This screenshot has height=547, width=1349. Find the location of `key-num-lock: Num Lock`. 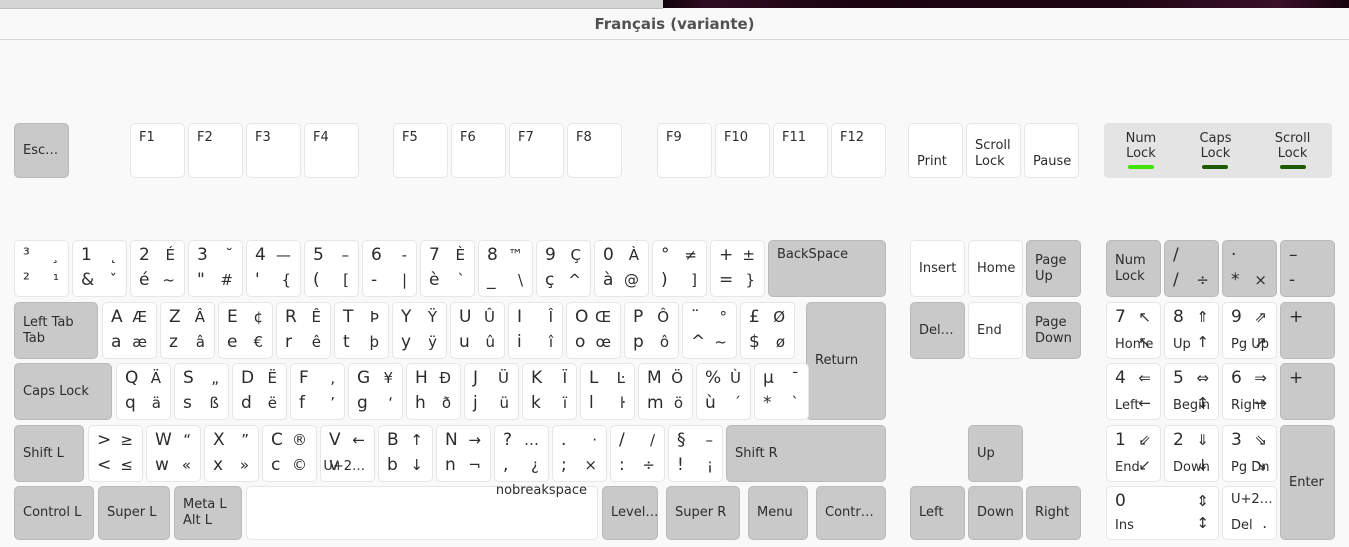

key-num-lock: Num Lock is located at coordinates (1133, 268).